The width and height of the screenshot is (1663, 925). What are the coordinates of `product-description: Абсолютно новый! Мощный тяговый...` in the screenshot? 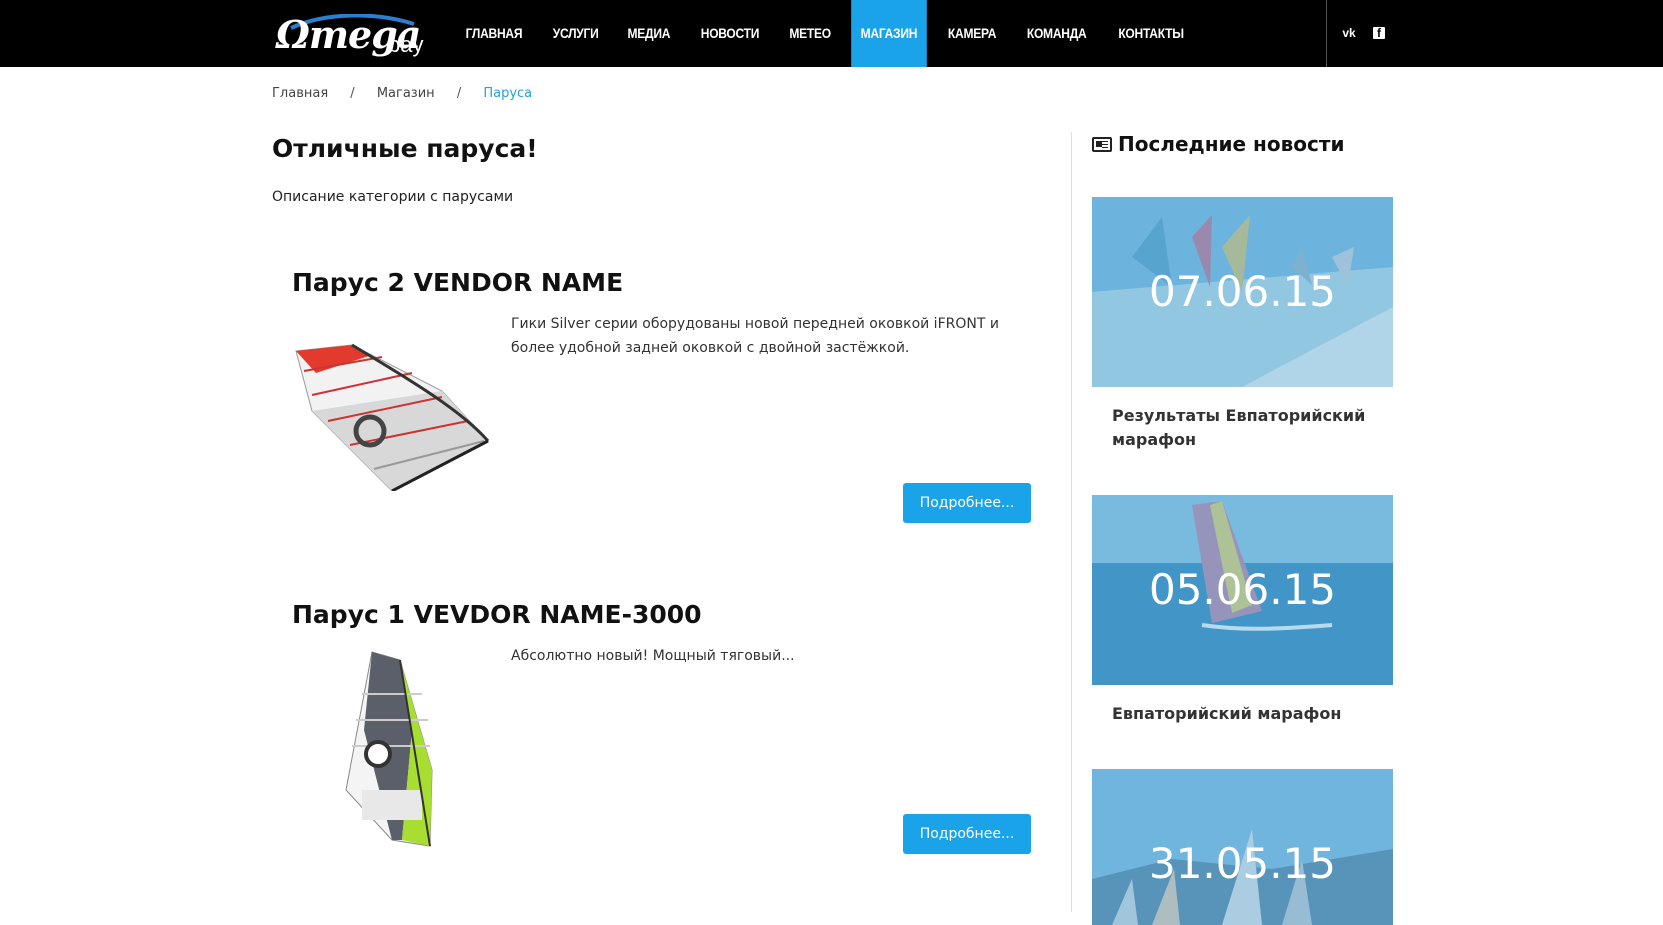 It's located at (653, 656).